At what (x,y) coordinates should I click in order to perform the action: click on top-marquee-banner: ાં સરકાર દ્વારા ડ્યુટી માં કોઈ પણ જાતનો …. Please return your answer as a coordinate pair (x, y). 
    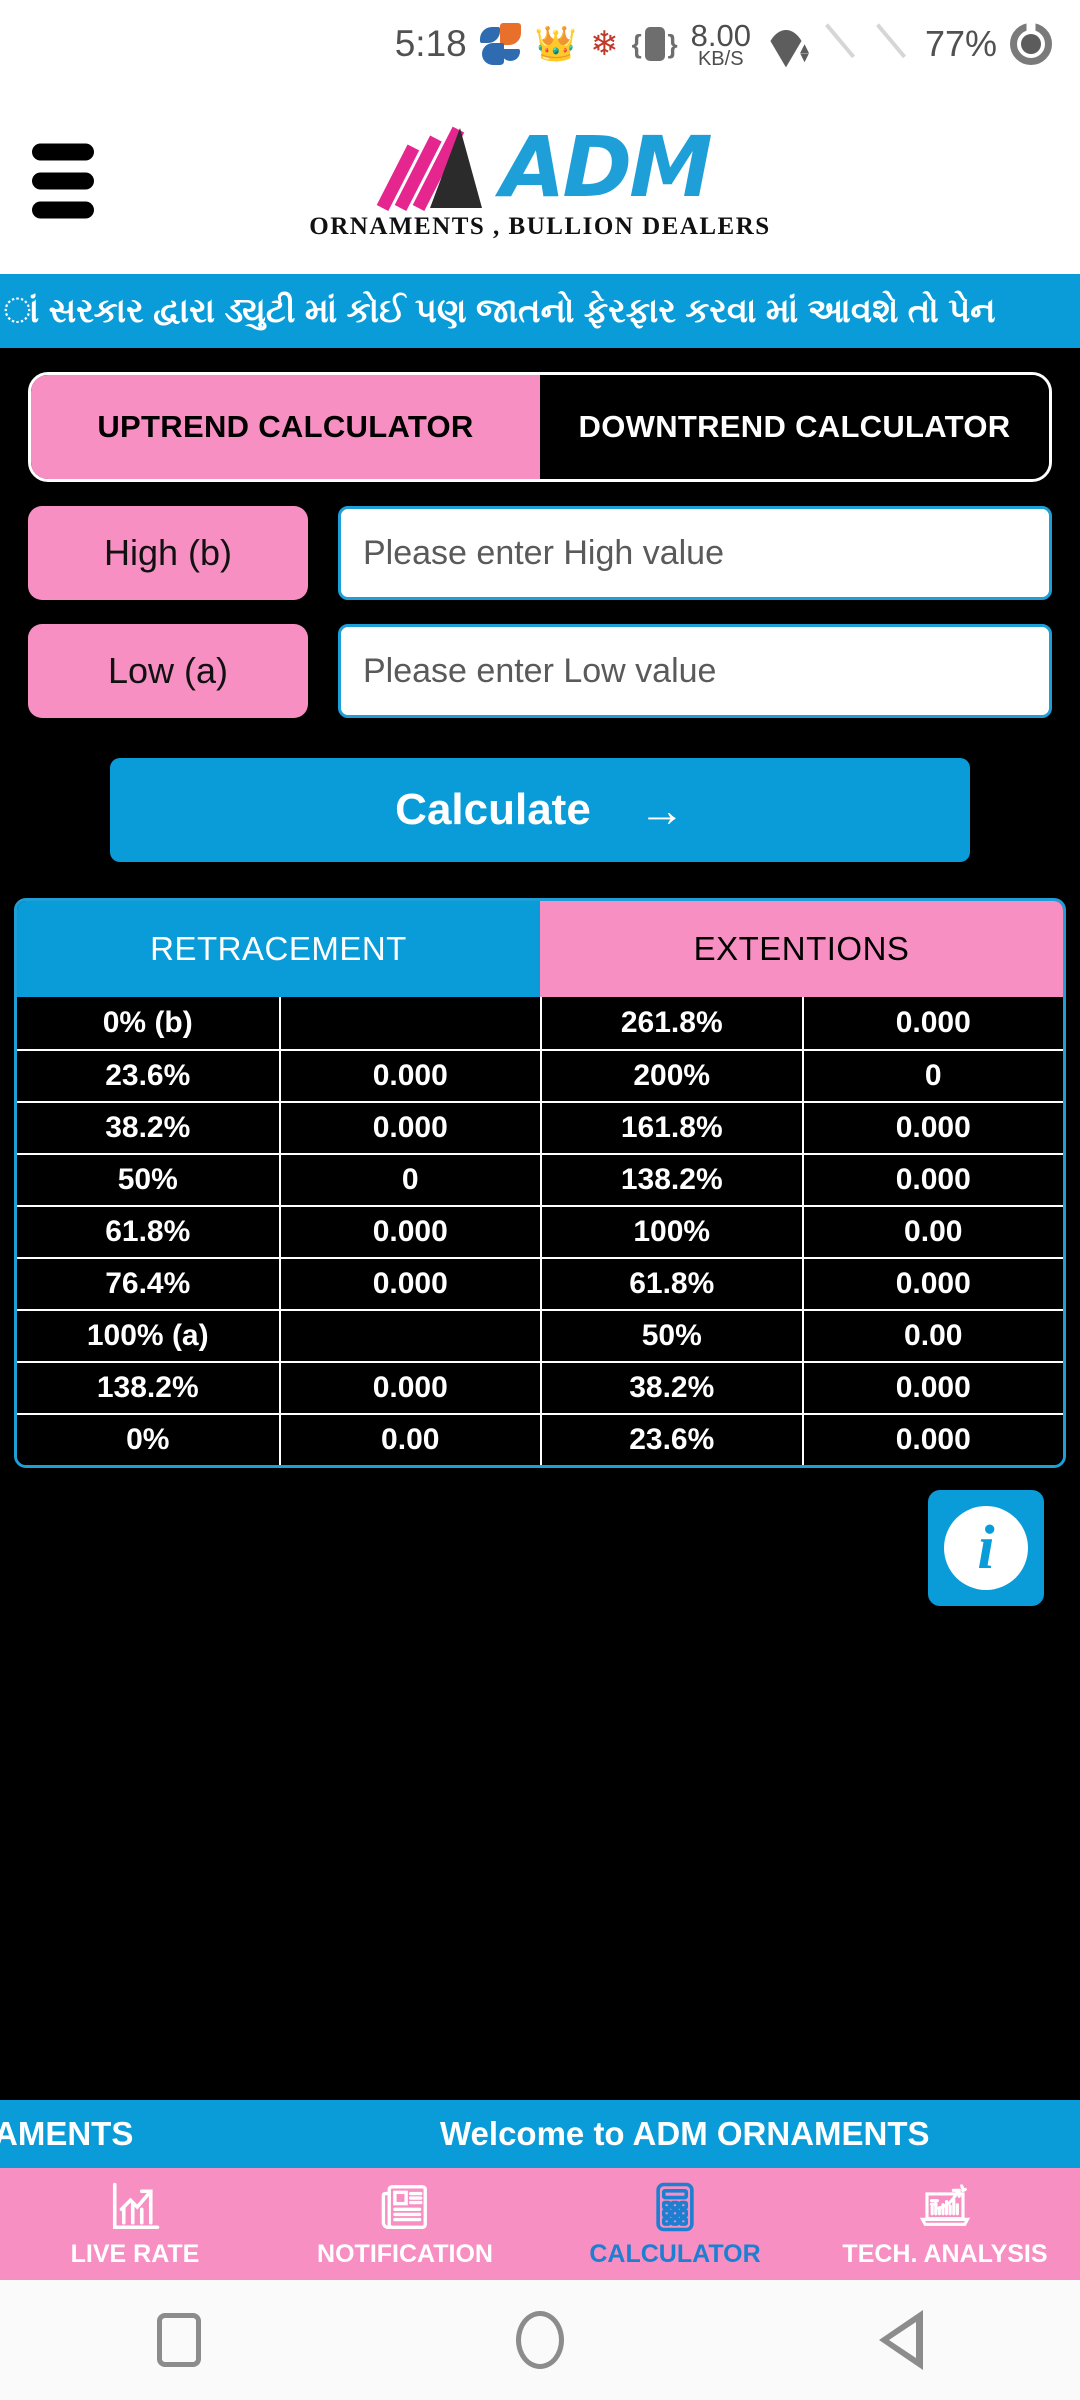
    Looking at the image, I should click on (540, 311).